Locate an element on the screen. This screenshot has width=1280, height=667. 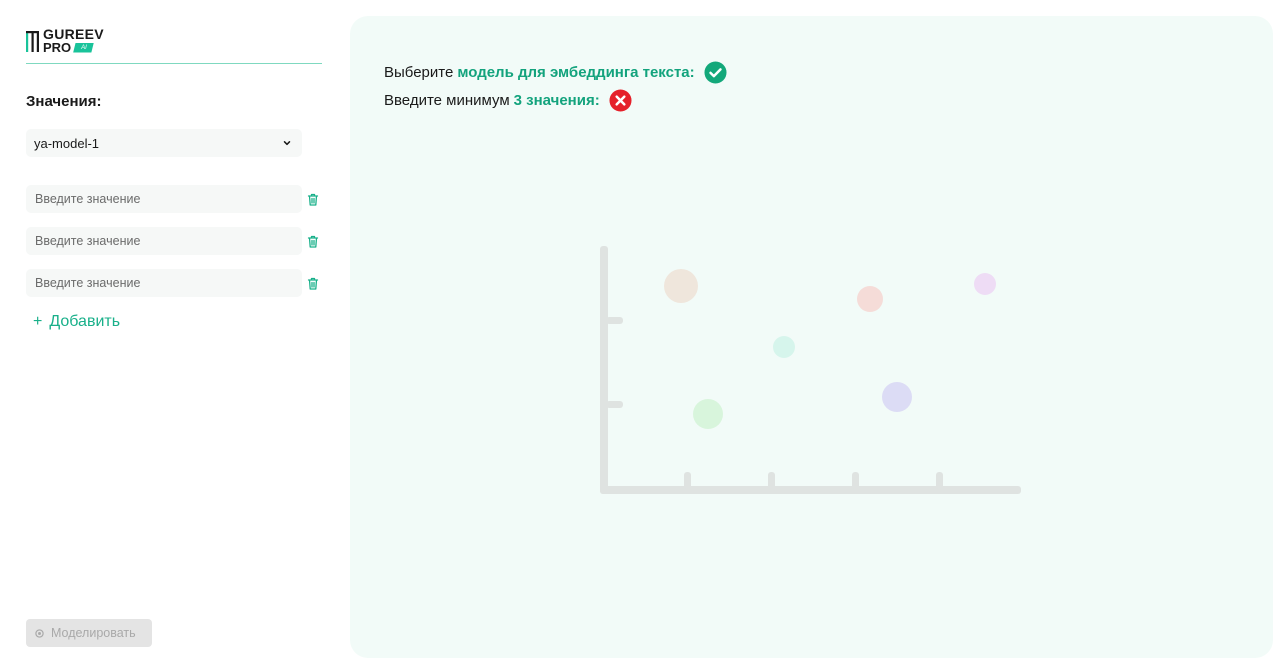
target-icon is located at coordinates (39, 633).